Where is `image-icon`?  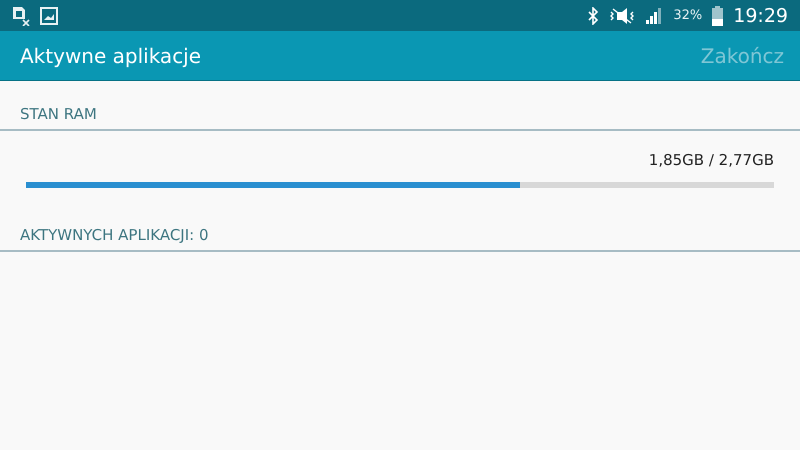
image-icon is located at coordinates (49, 15).